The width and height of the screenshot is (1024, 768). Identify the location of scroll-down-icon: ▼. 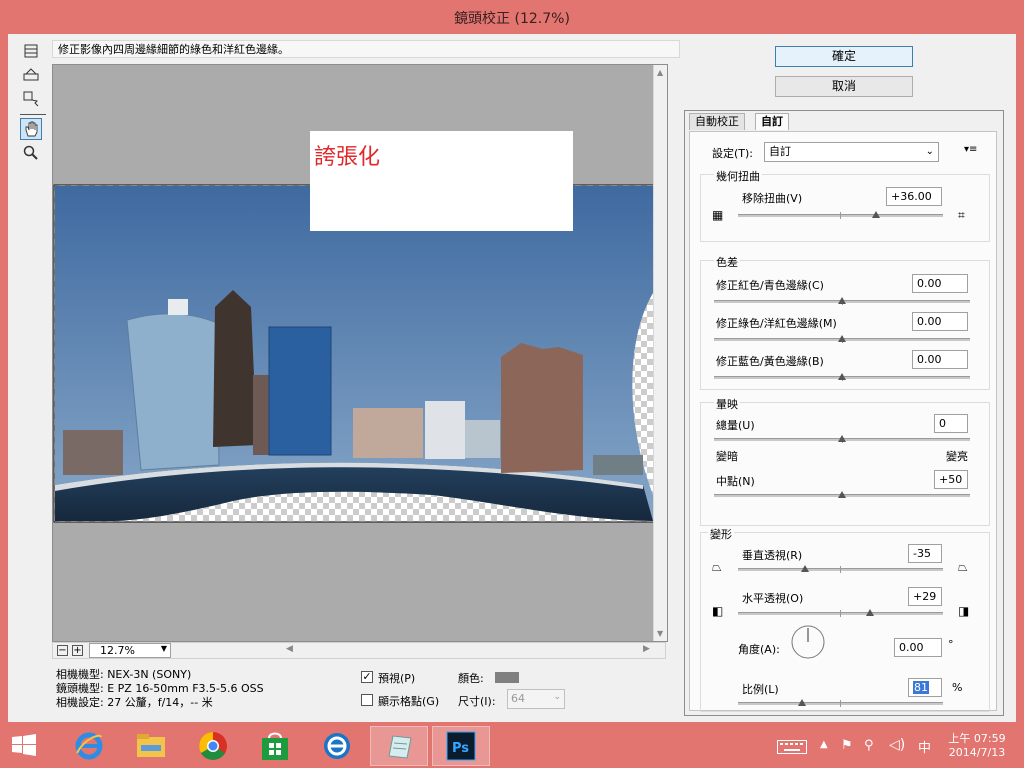
(660, 633).